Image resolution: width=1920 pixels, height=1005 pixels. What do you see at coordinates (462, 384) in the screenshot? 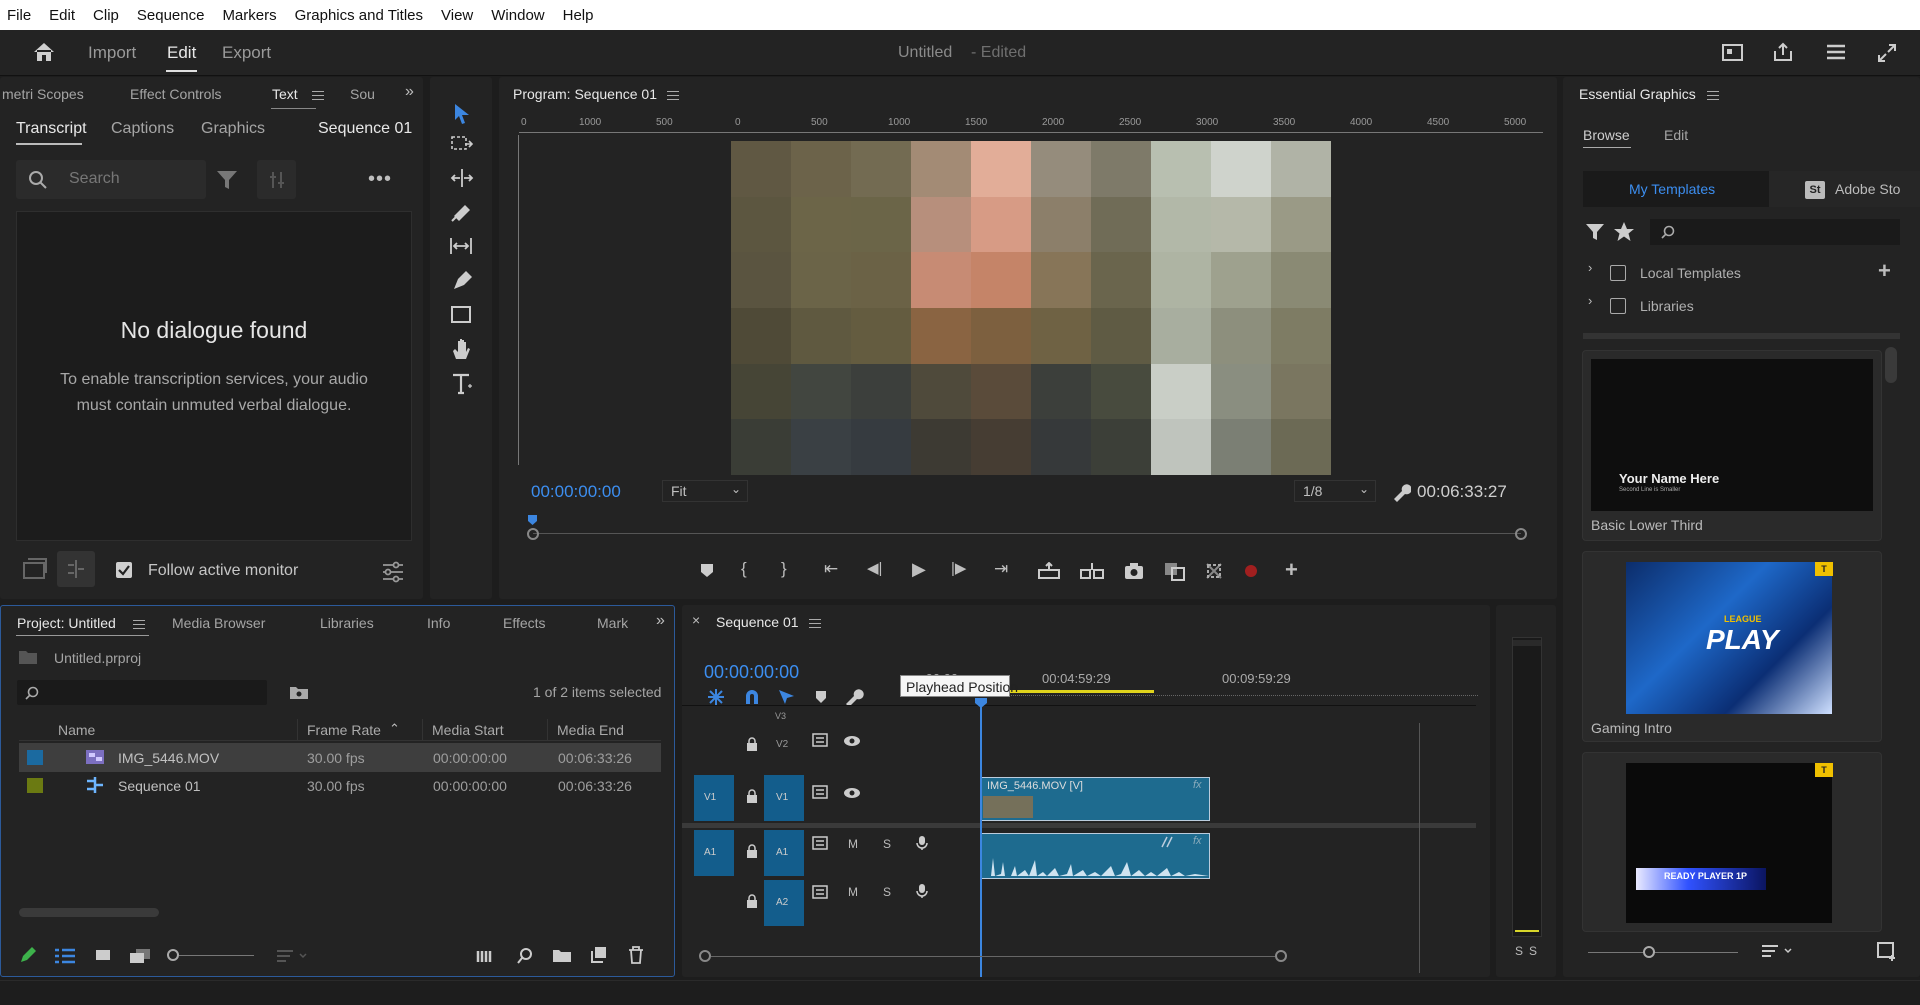
I see `type-tool-icon` at bounding box center [462, 384].